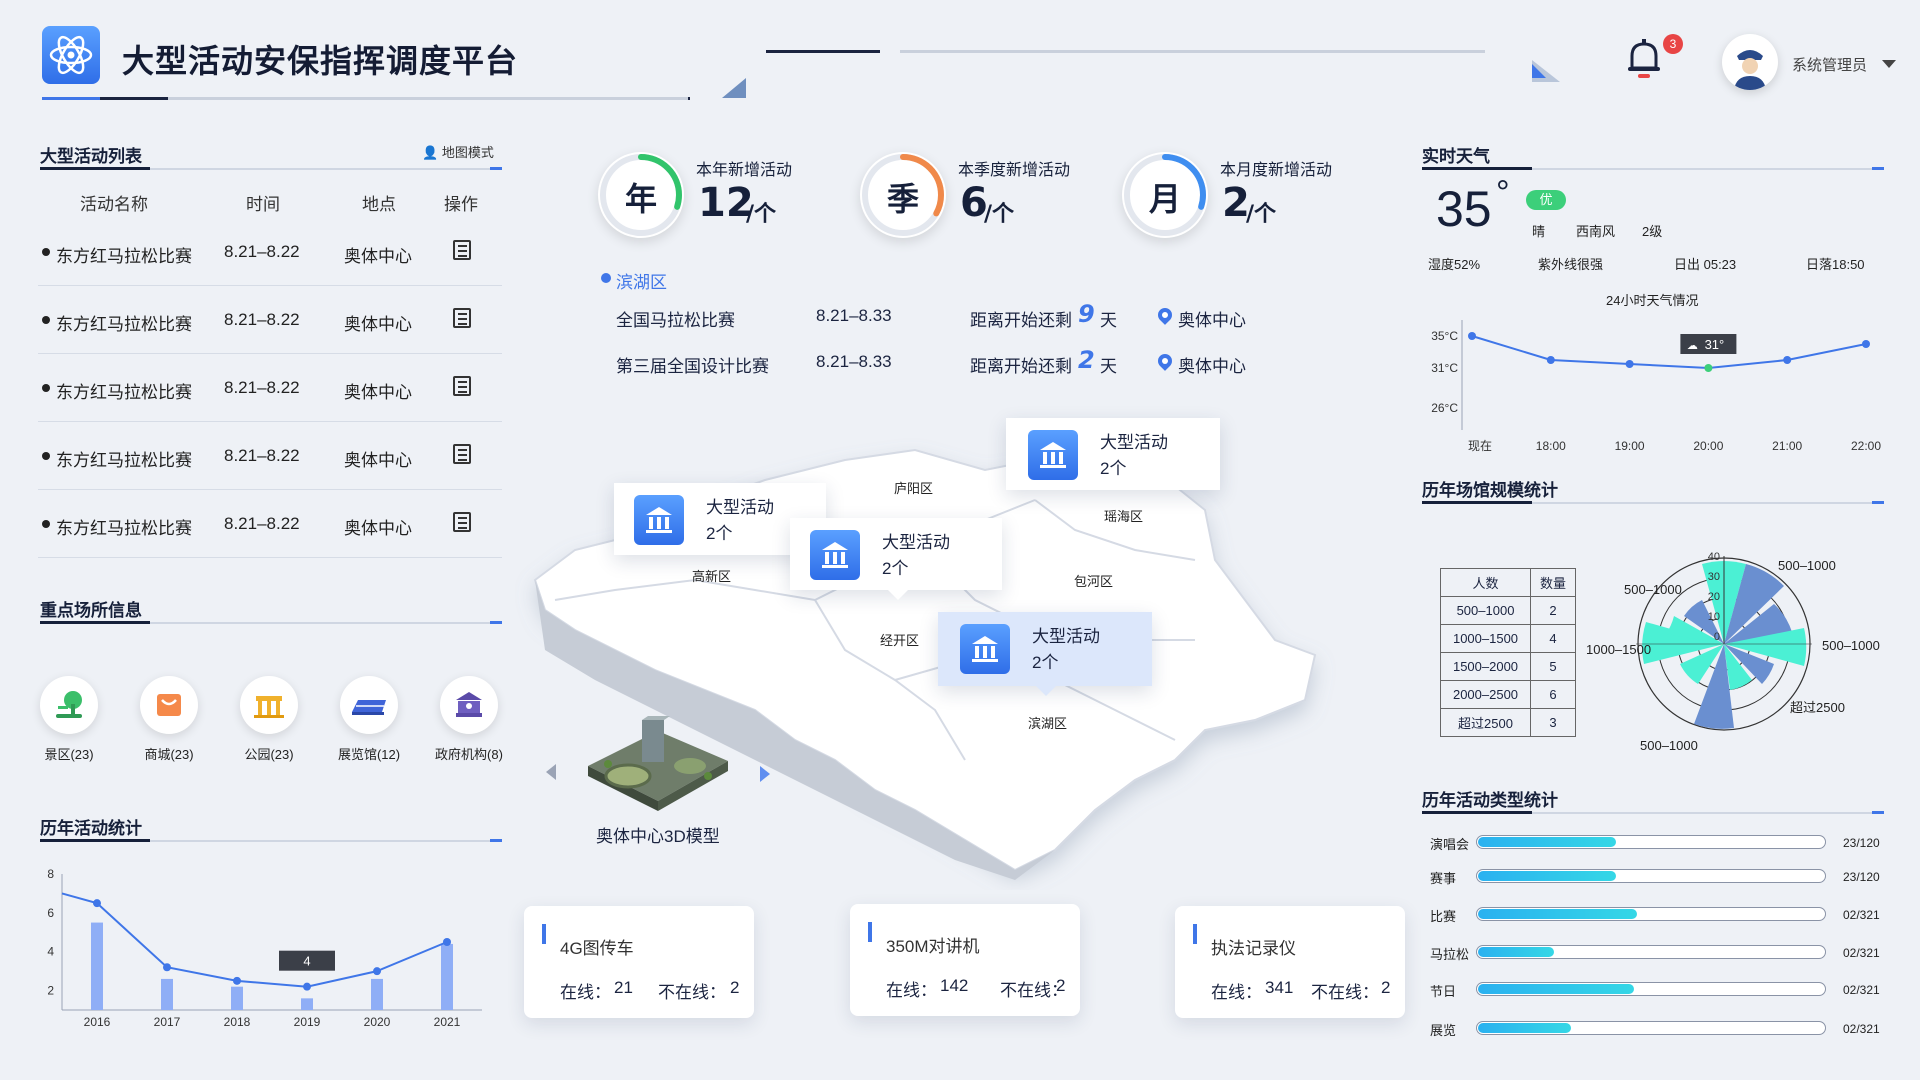 The image size is (1920, 1080). I want to click on stadium-3d-model, so click(658, 761).